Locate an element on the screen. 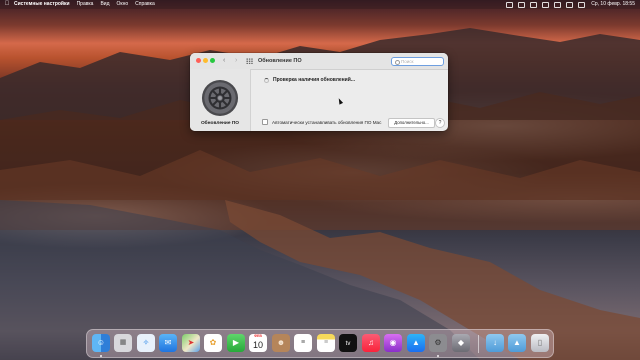  trash-icon: ▯ is located at coordinates (540, 343).